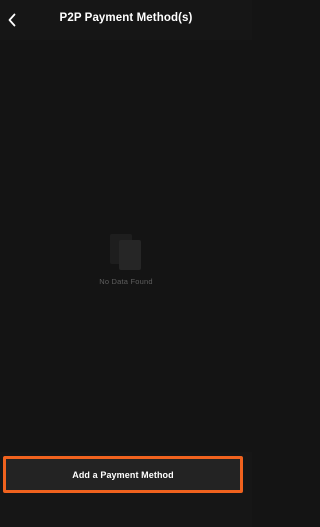 The height and width of the screenshot is (527, 320). I want to click on chevron-left-icon, so click(12, 20).